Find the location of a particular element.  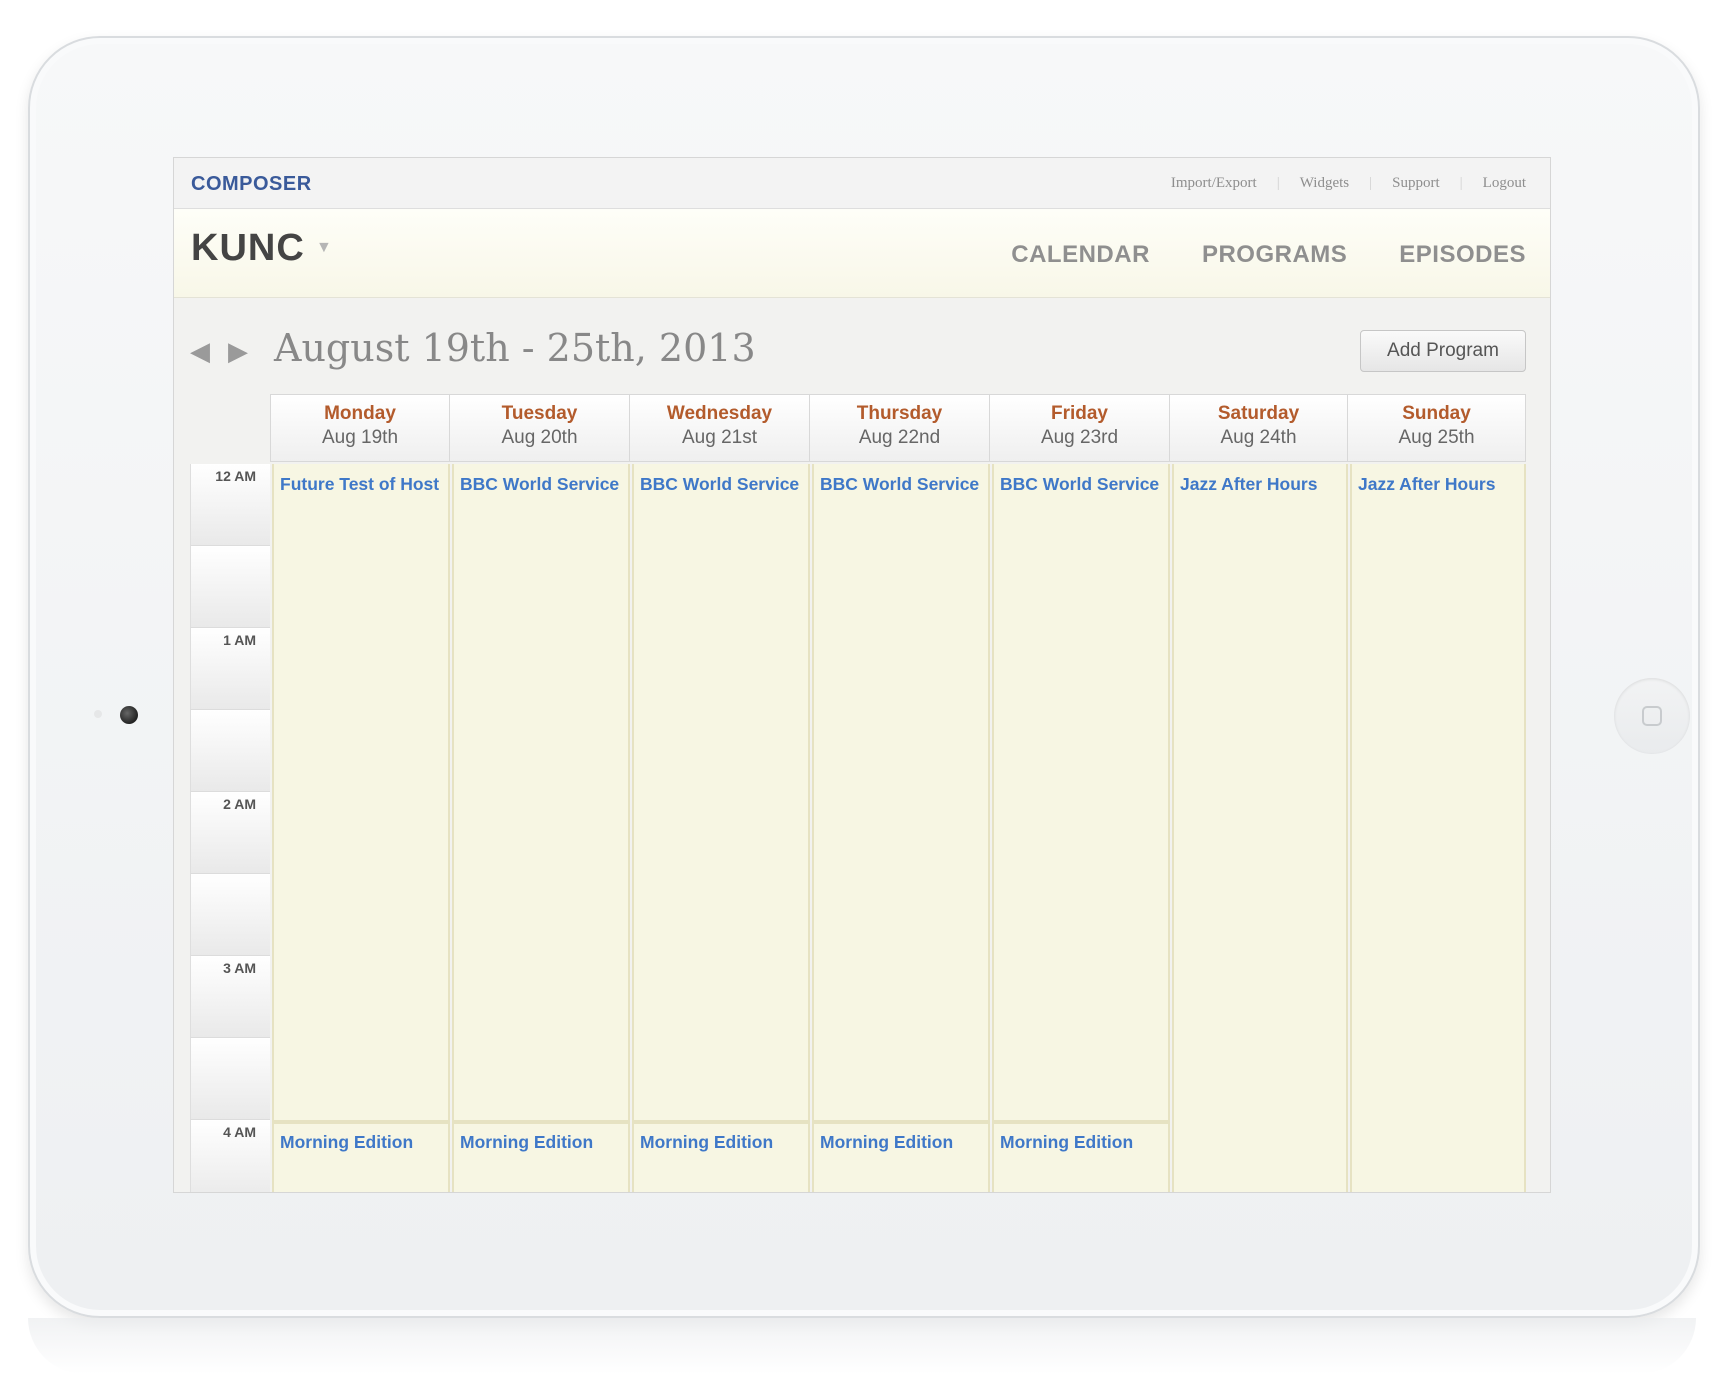

week-range-title: August 19th - 25th, 2013 is located at coordinates (515, 348).